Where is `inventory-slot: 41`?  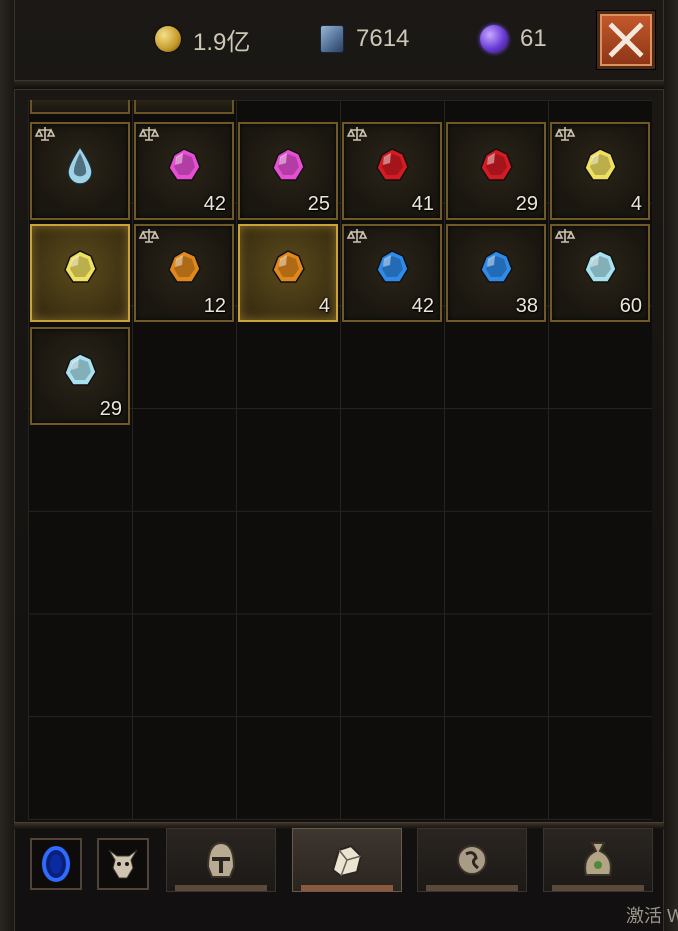 inventory-slot: 41 is located at coordinates (392, 171).